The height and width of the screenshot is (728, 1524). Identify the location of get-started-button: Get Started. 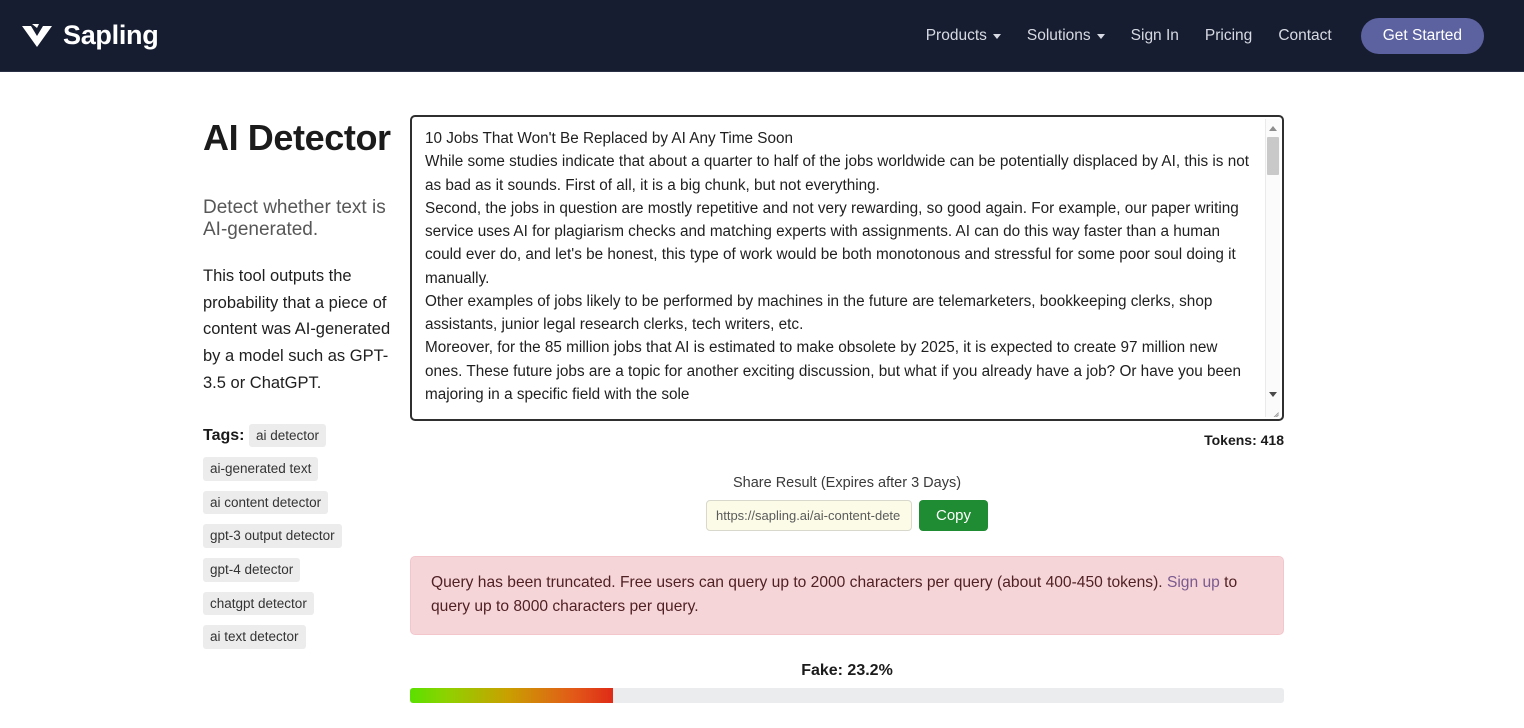
(1422, 35).